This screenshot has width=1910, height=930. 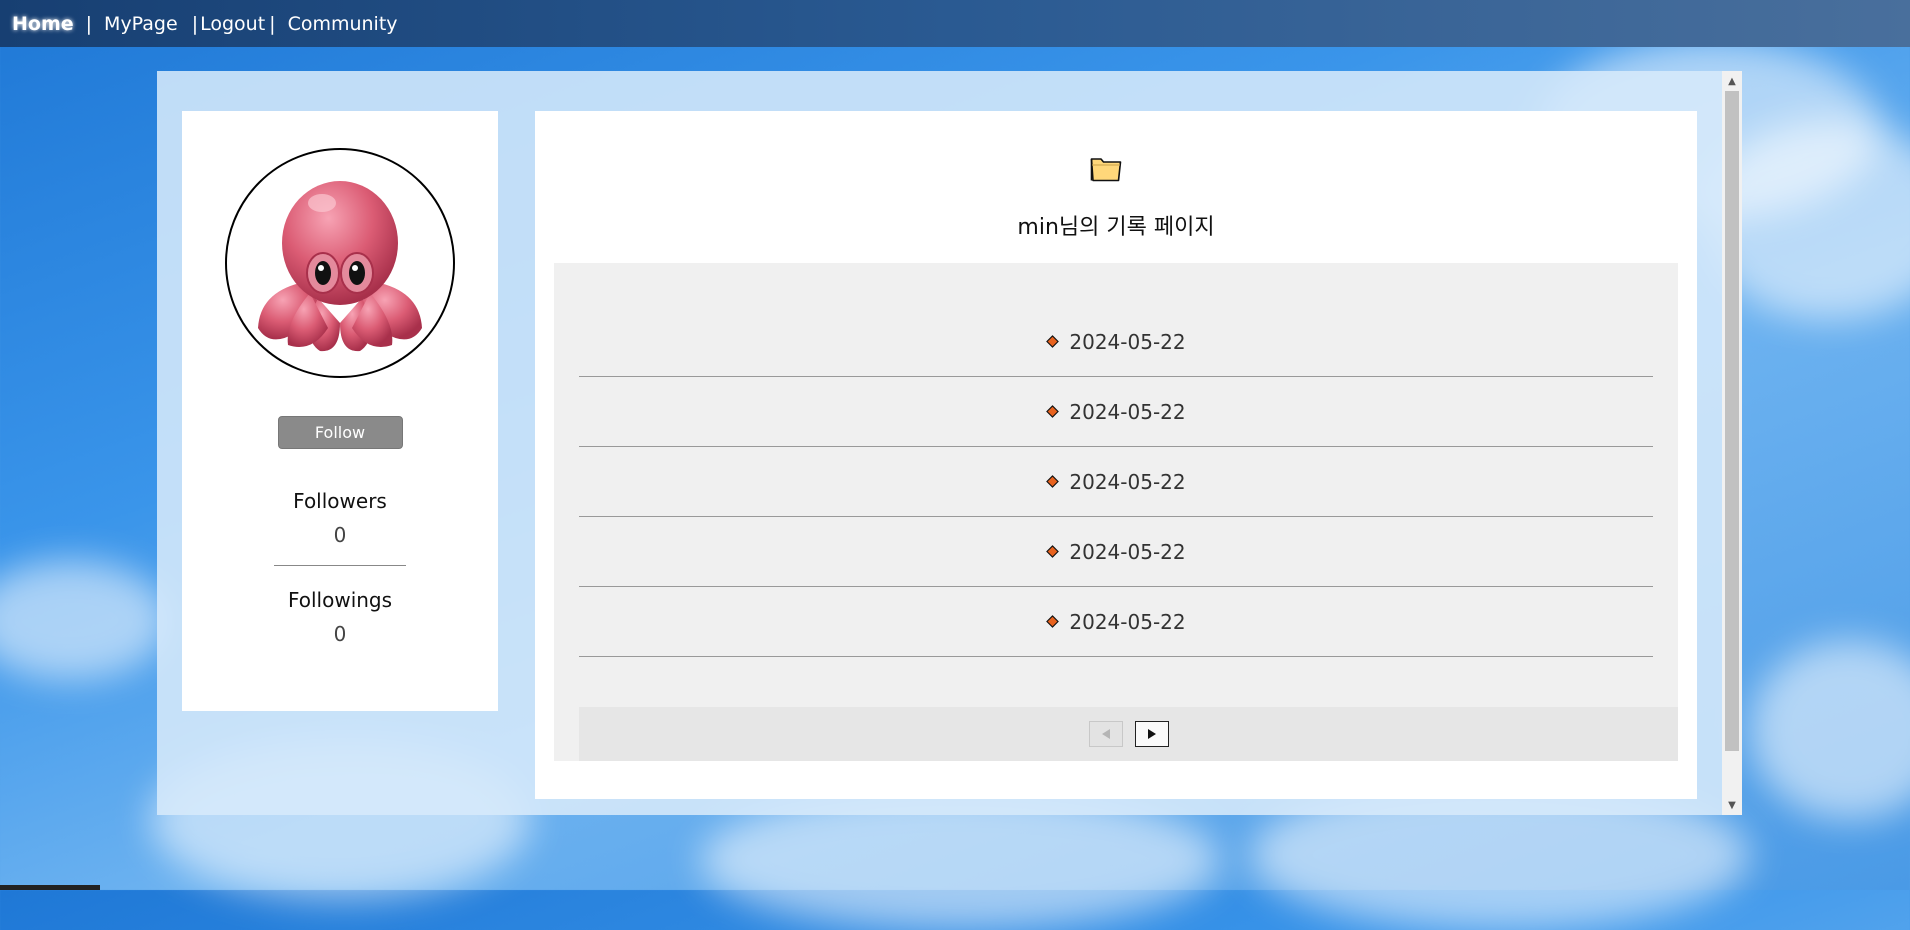 What do you see at coordinates (340, 432) in the screenshot?
I see `follow-button: Follow` at bounding box center [340, 432].